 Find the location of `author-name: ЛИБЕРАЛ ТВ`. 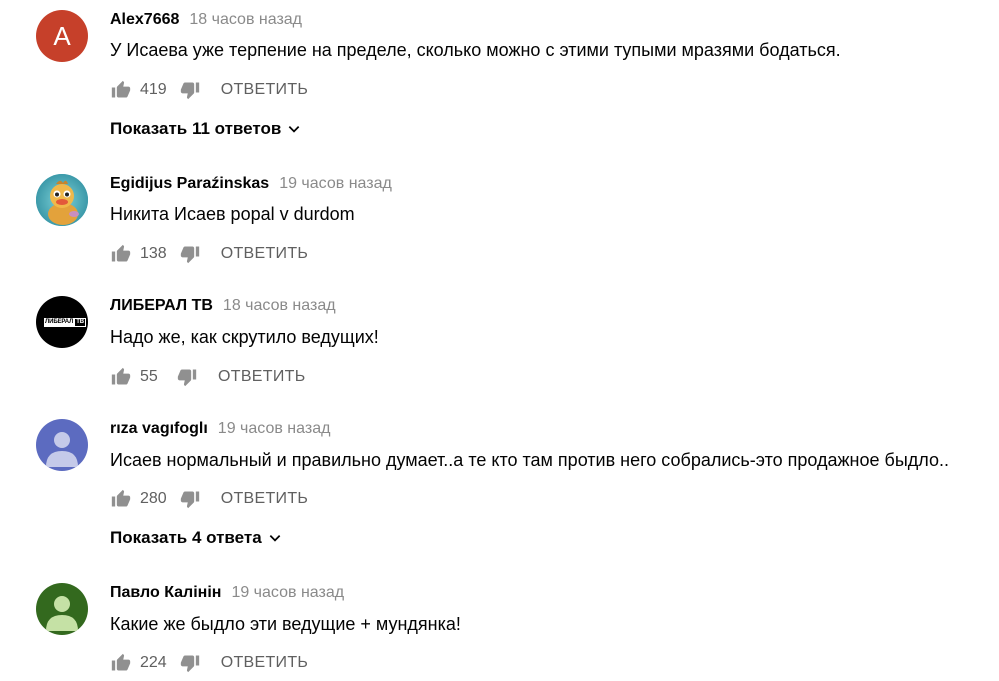

author-name: ЛИБЕРАЛ ТВ is located at coordinates (161, 306).